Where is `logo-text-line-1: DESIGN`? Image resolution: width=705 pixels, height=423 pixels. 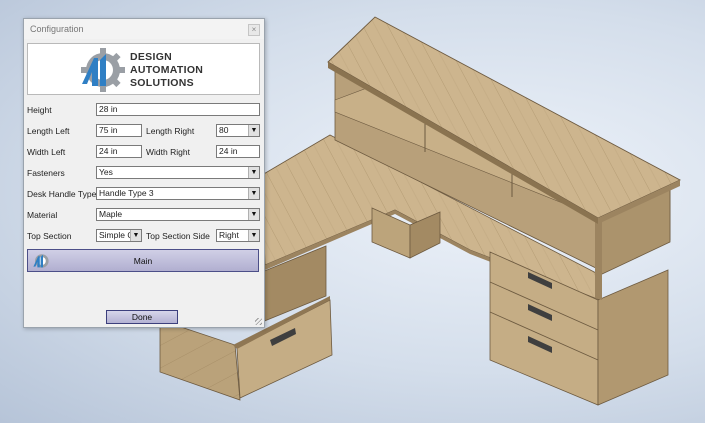
logo-text-line-1: DESIGN is located at coordinates (151, 57).